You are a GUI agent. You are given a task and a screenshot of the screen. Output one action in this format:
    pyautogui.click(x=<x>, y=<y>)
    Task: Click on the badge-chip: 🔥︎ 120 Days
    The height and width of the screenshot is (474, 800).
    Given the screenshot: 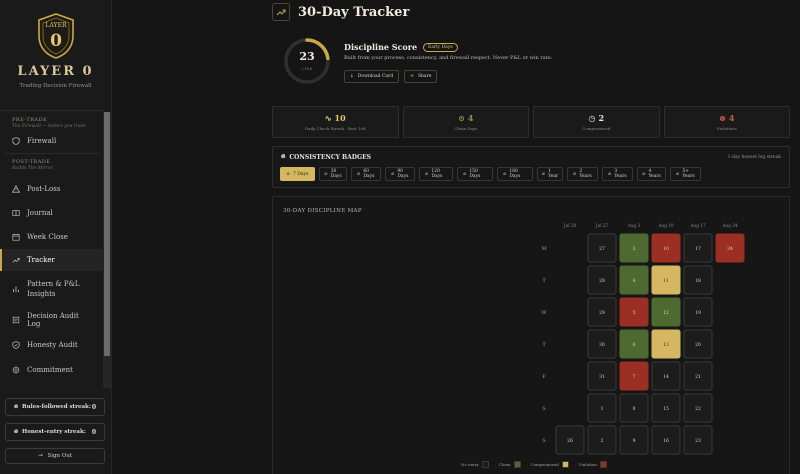 What is the action you would take?
    pyautogui.click(x=436, y=174)
    